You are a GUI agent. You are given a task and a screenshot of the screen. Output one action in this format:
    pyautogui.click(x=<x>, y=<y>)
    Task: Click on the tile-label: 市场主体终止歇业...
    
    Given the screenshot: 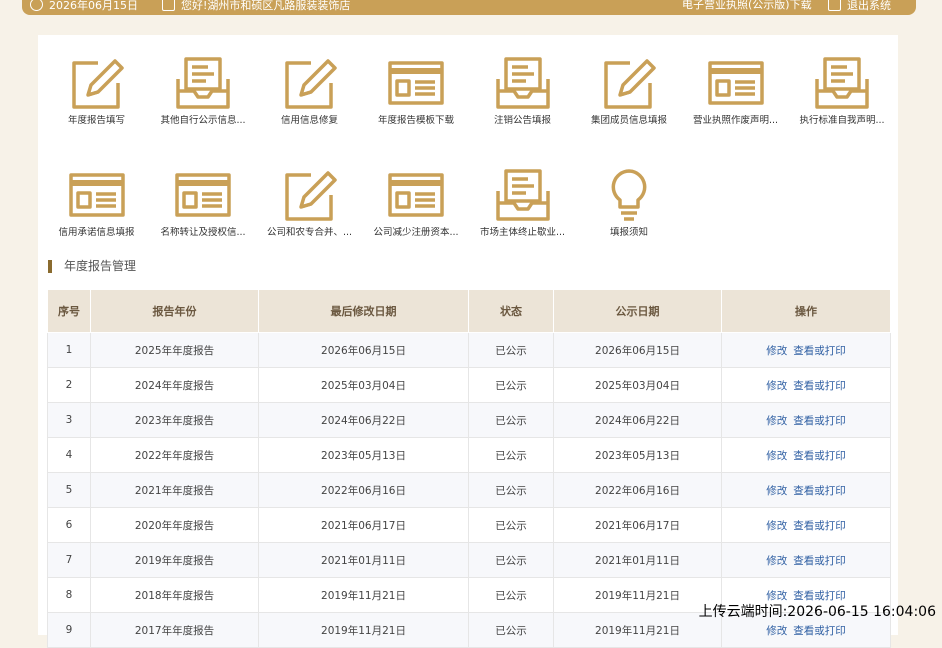 What is the action you would take?
    pyautogui.click(x=522, y=232)
    